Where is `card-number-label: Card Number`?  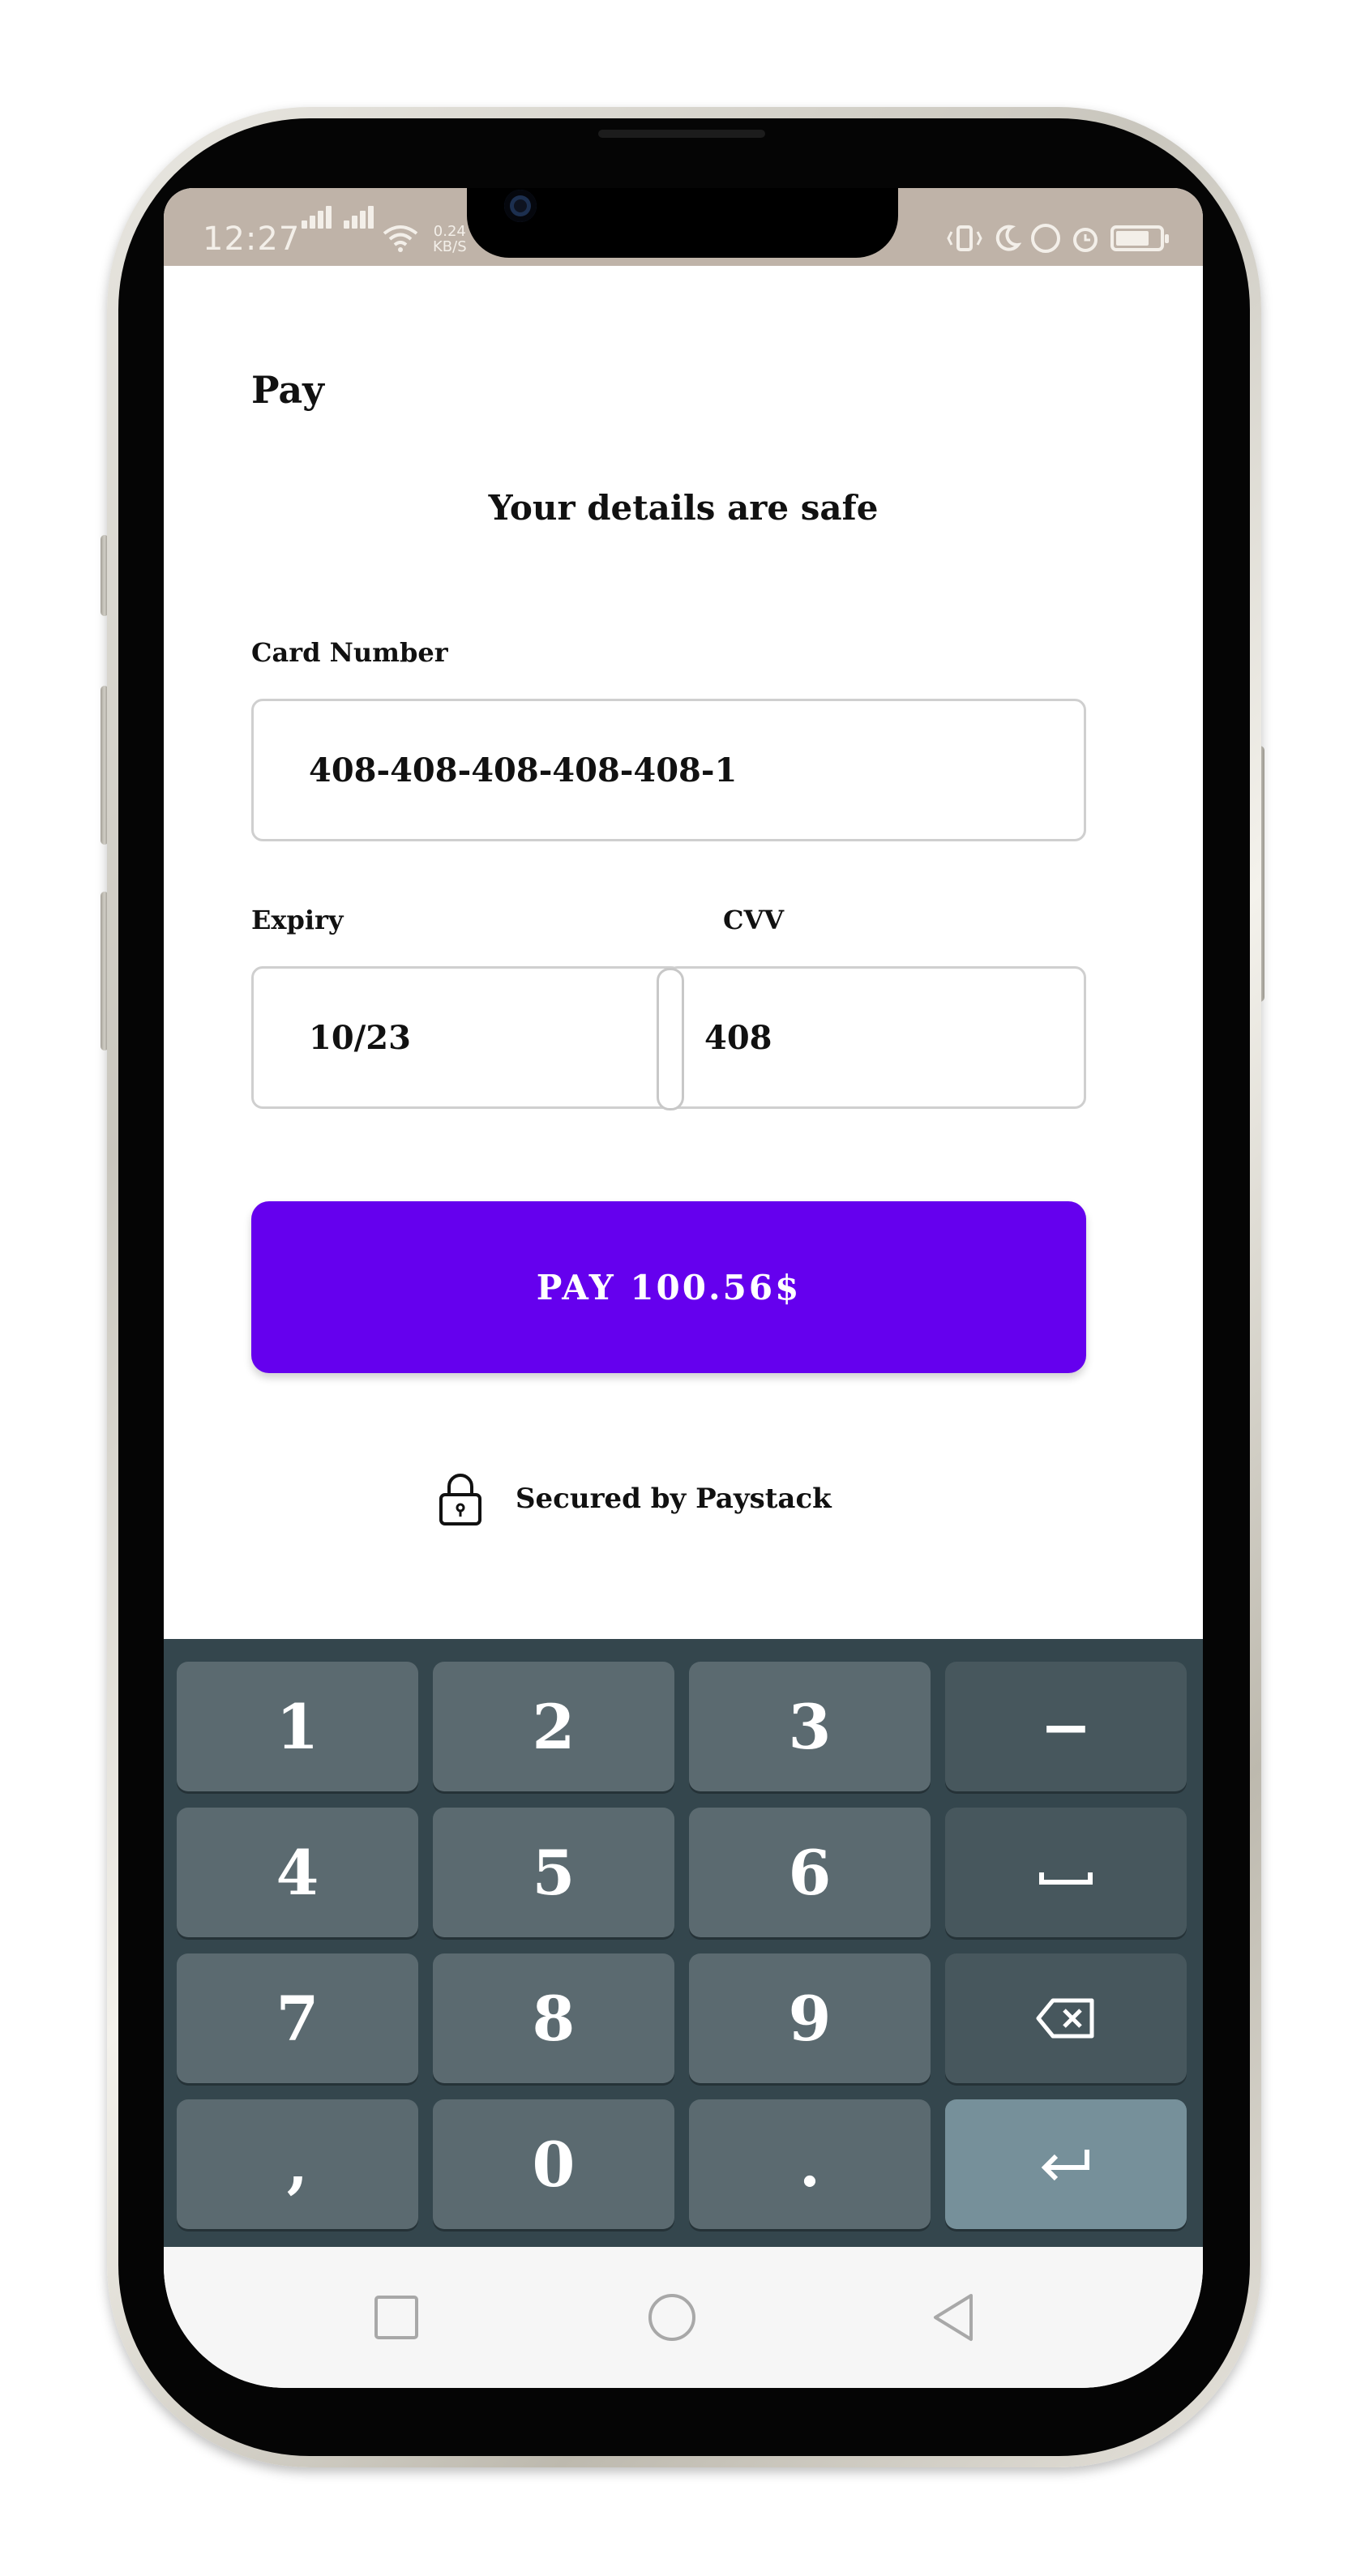
card-number-label: Card Number is located at coordinates (349, 652).